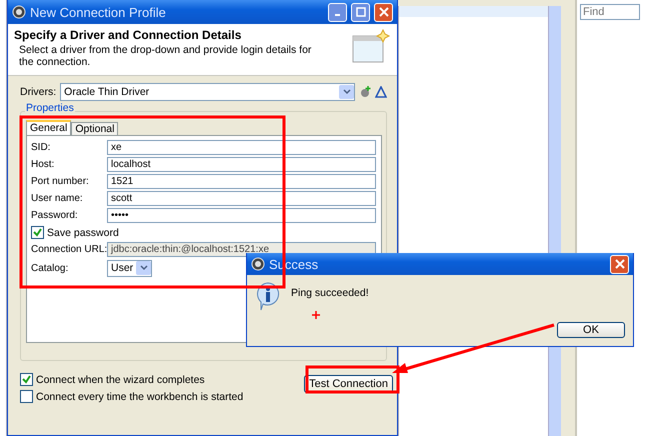 Image resolution: width=650 pixels, height=436 pixels. What do you see at coordinates (57, 198) in the screenshot?
I see `field-label: User name:` at bounding box center [57, 198].